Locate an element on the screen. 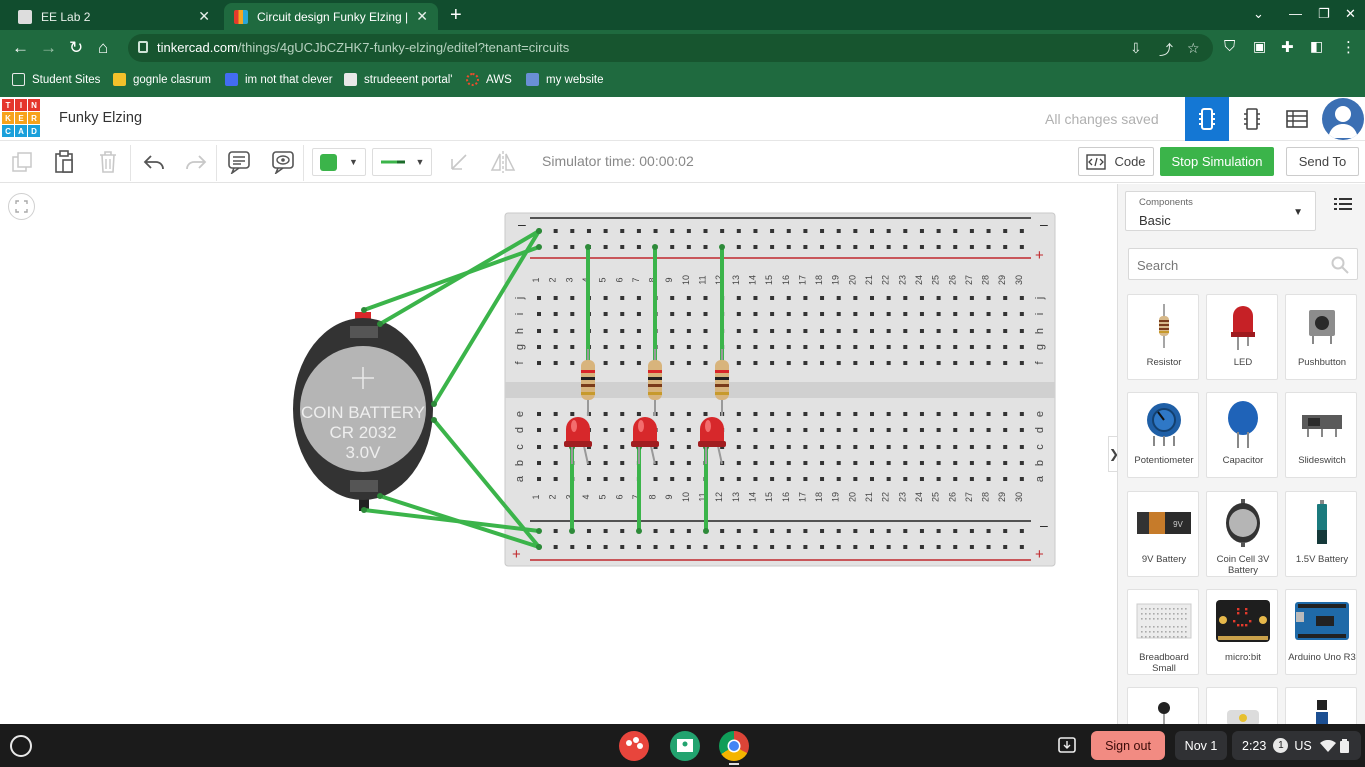 The height and width of the screenshot is (767, 1365). avatar is located at coordinates (1343, 119).